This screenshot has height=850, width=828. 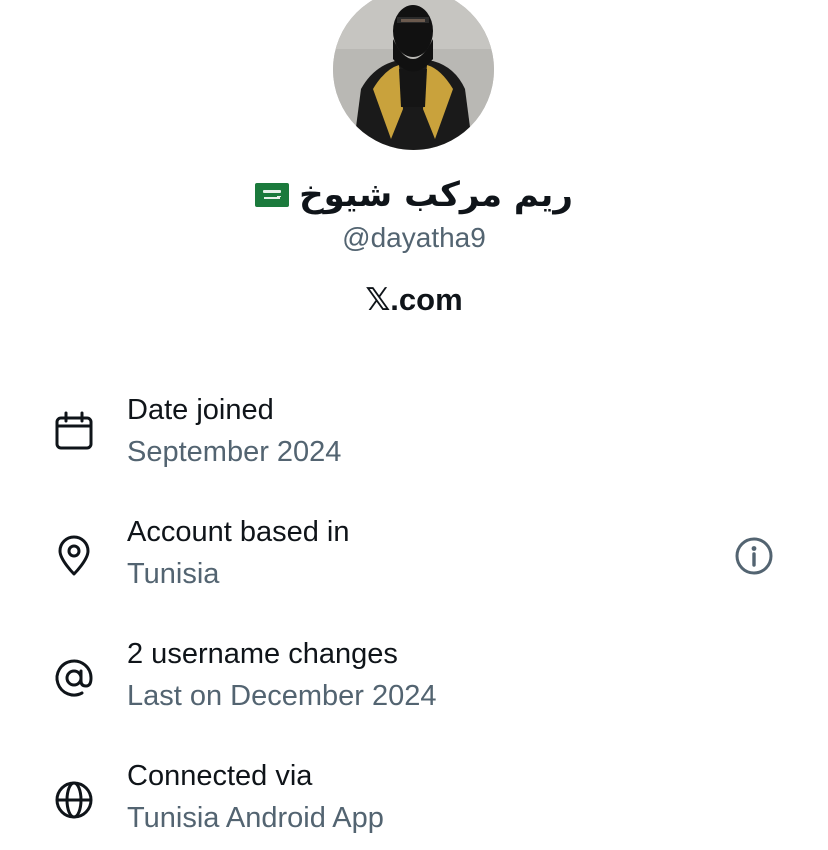 What do you see at coordinates (74, 556) in the screenshot?
I see `location-pin-icon` at bounding box center [74, 556].